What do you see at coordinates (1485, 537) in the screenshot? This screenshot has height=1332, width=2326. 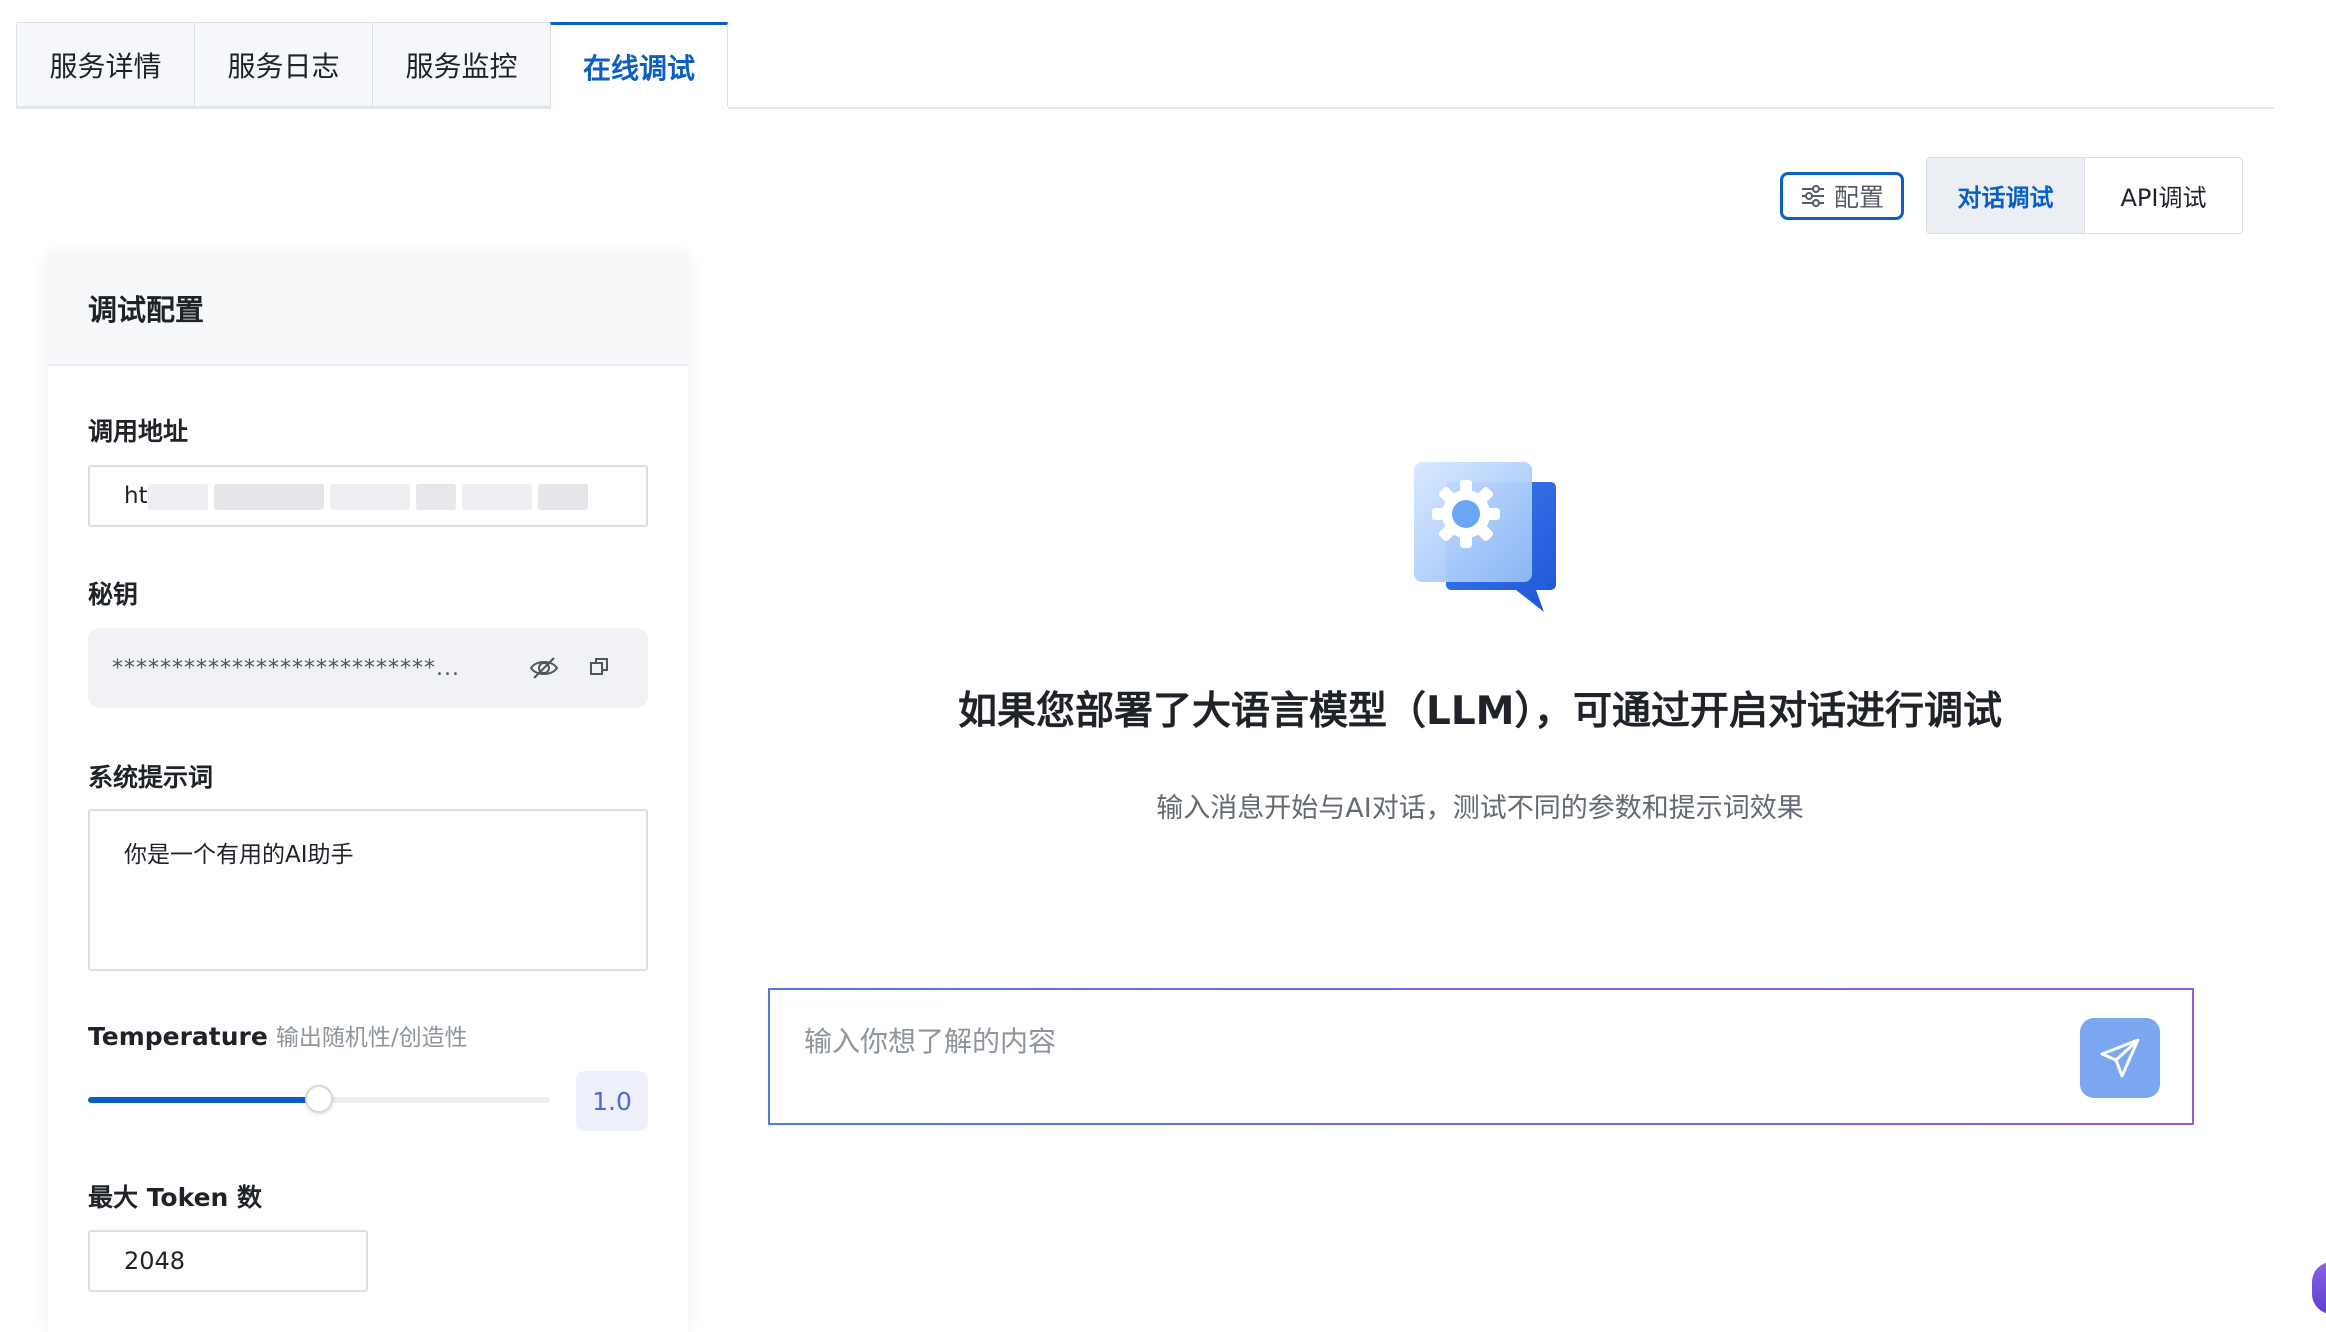 I see `chat-settings-icon` at bounding box center [1485, 537].